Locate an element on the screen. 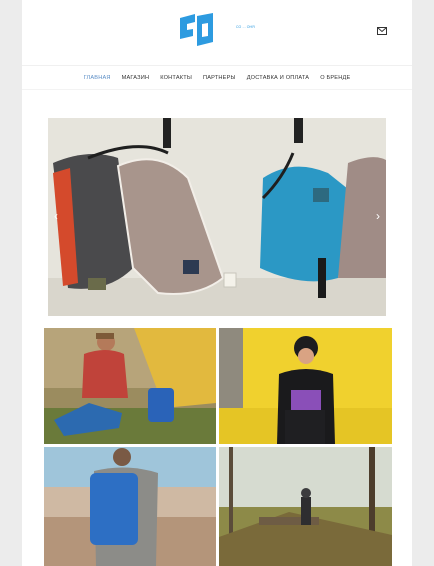 Image resolution: width=434 pixels, height=566 pixels. chevron-right-icon: › is located at coordinates (378, 216).